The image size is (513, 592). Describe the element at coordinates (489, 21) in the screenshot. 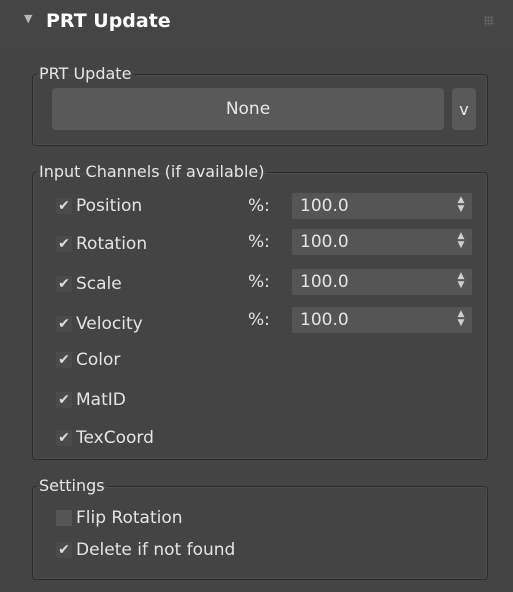

I see `grip-dots-icon` at that location.